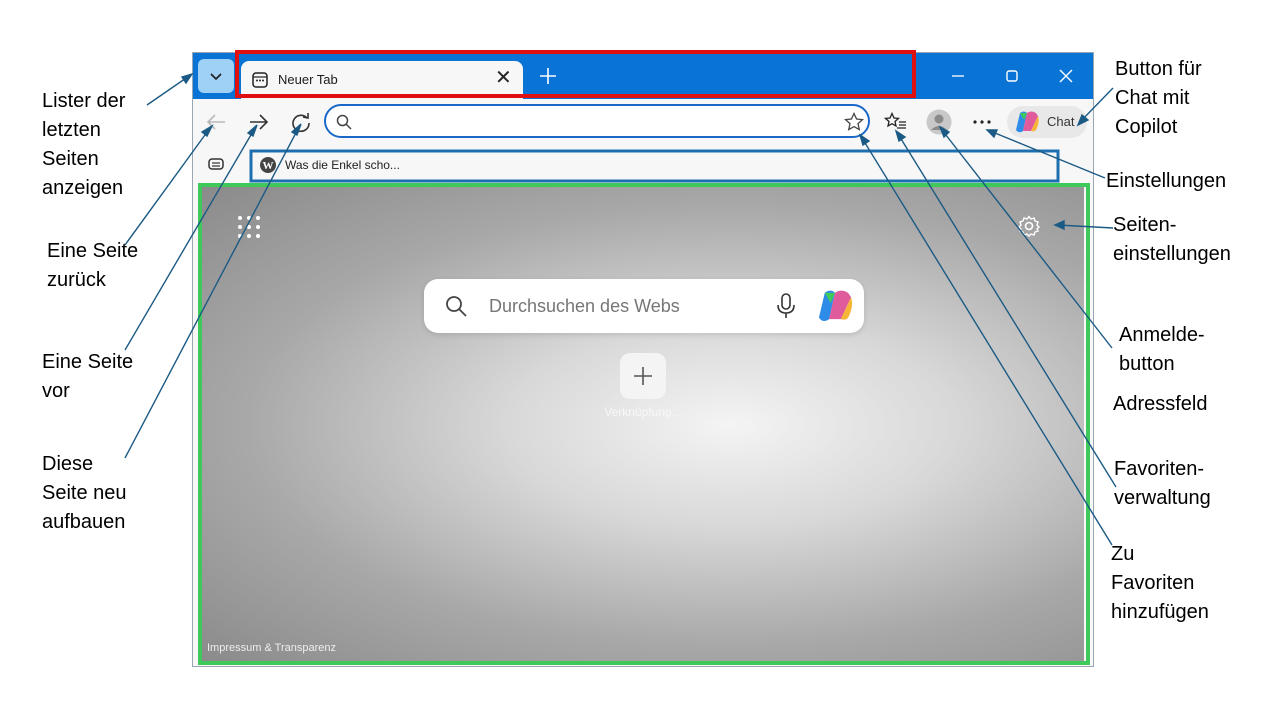  Describe the element at coordinates (1172, 239) in the screenshot. I see `annotation-page-settings: Seiten- einstellungen` at that location.